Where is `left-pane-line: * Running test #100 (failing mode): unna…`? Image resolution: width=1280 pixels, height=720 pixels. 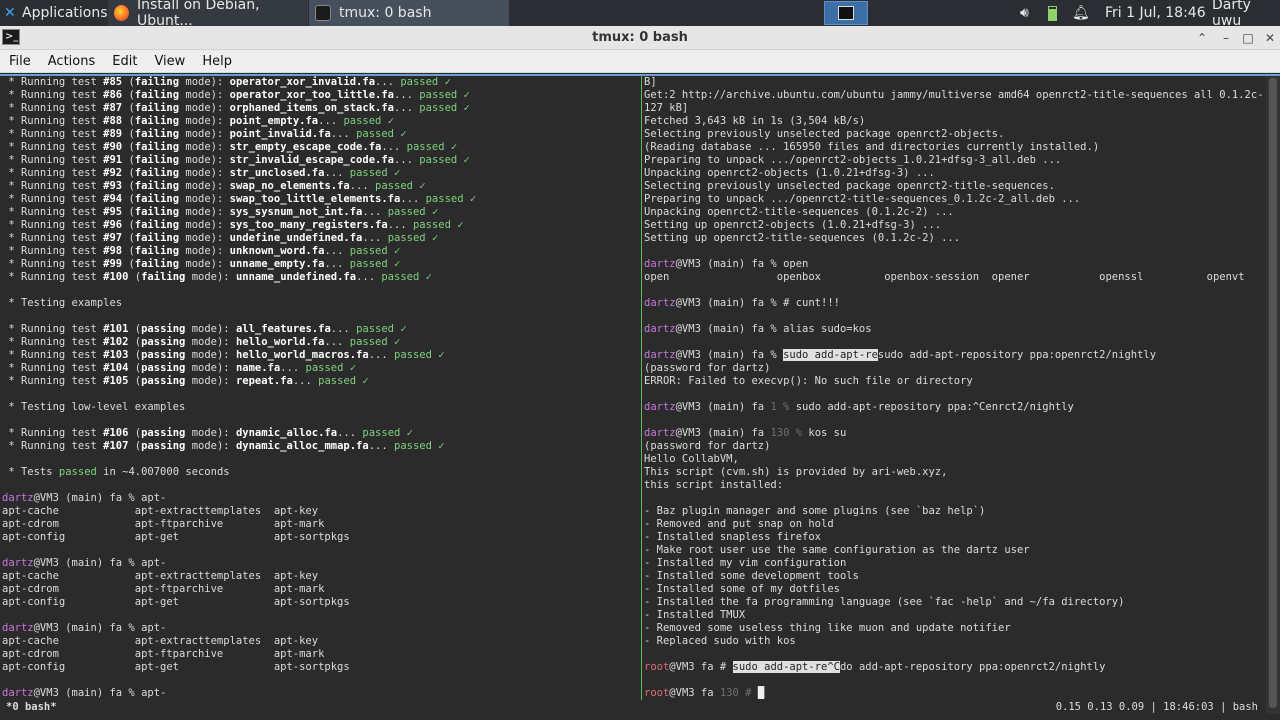 left-pane-line: * Running test #100 (failing mode): unna… is located at coordinates (217, 277).